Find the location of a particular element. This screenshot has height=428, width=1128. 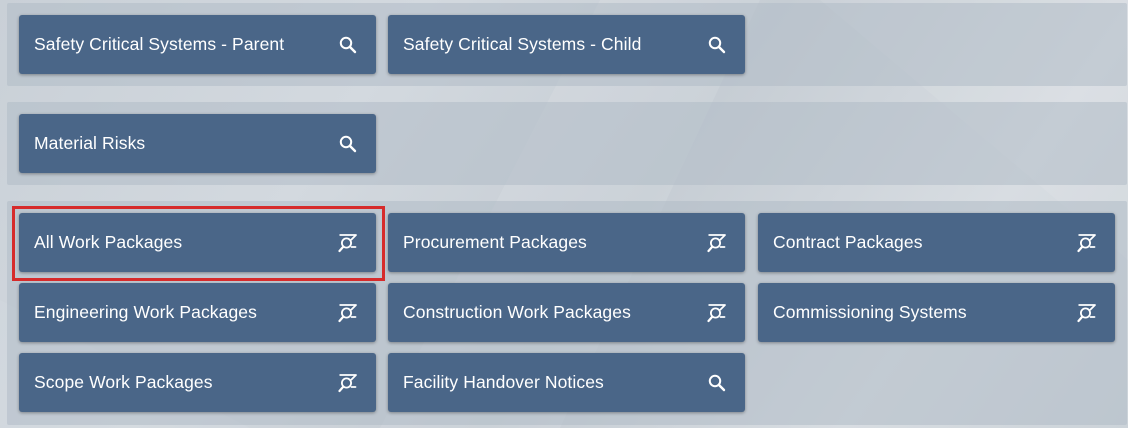

tile-label: Material Risks is located at coordinates (90, 143).